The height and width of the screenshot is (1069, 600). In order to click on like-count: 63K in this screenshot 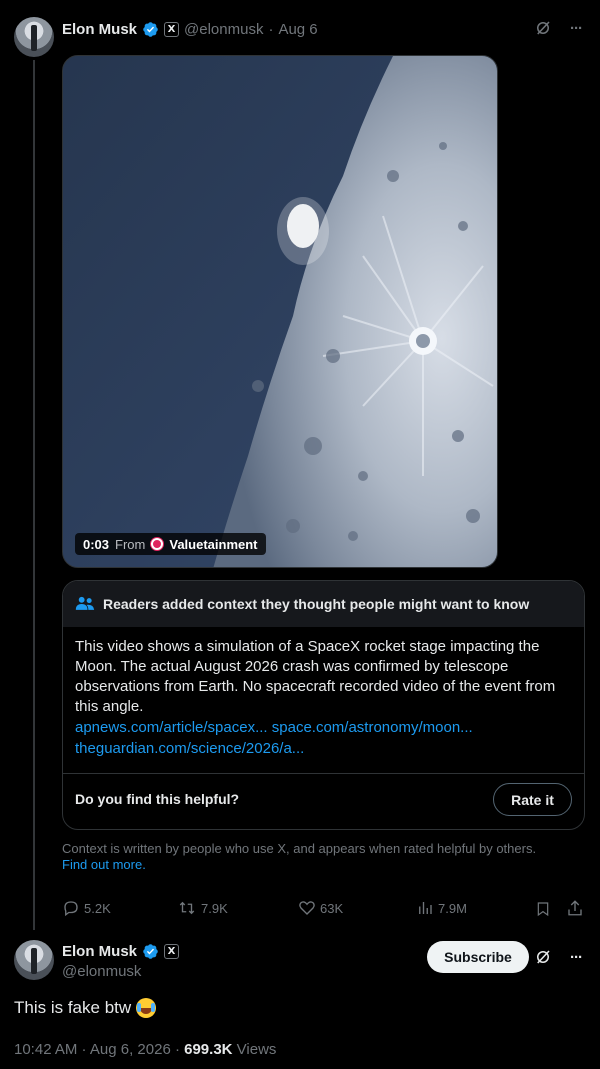, I will do `click(332, 908)`.